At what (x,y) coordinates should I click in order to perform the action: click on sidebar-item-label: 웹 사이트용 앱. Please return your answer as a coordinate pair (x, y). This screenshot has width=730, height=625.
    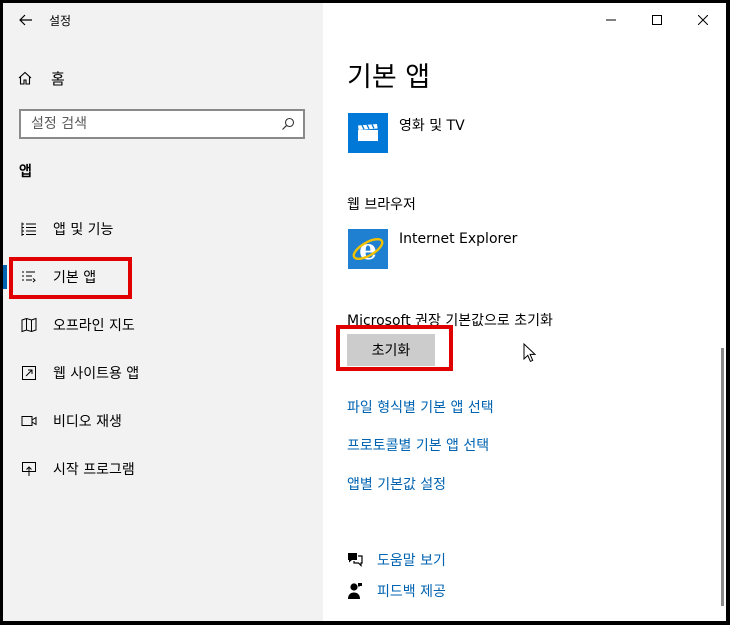
    Looking at the image, I should click on (96, 374).